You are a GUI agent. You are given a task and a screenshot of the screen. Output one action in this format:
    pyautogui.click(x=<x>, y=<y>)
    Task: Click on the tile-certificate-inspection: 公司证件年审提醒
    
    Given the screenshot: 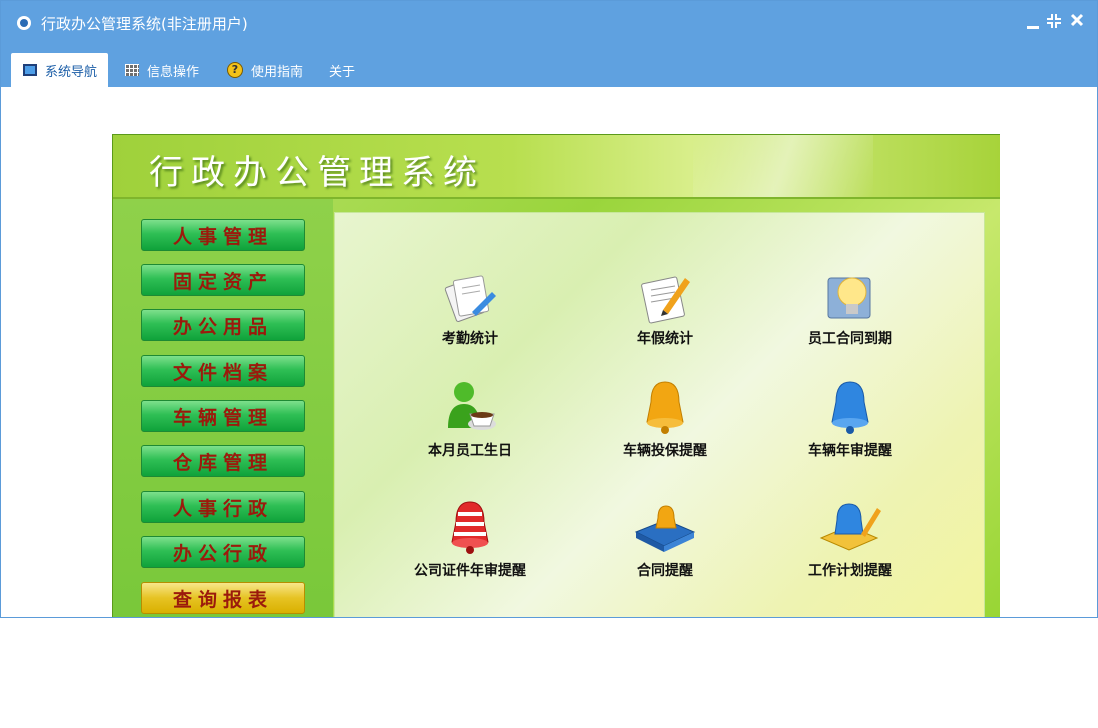 What is the action you would take?
    pyautogui.click(x=470, y=548)
    